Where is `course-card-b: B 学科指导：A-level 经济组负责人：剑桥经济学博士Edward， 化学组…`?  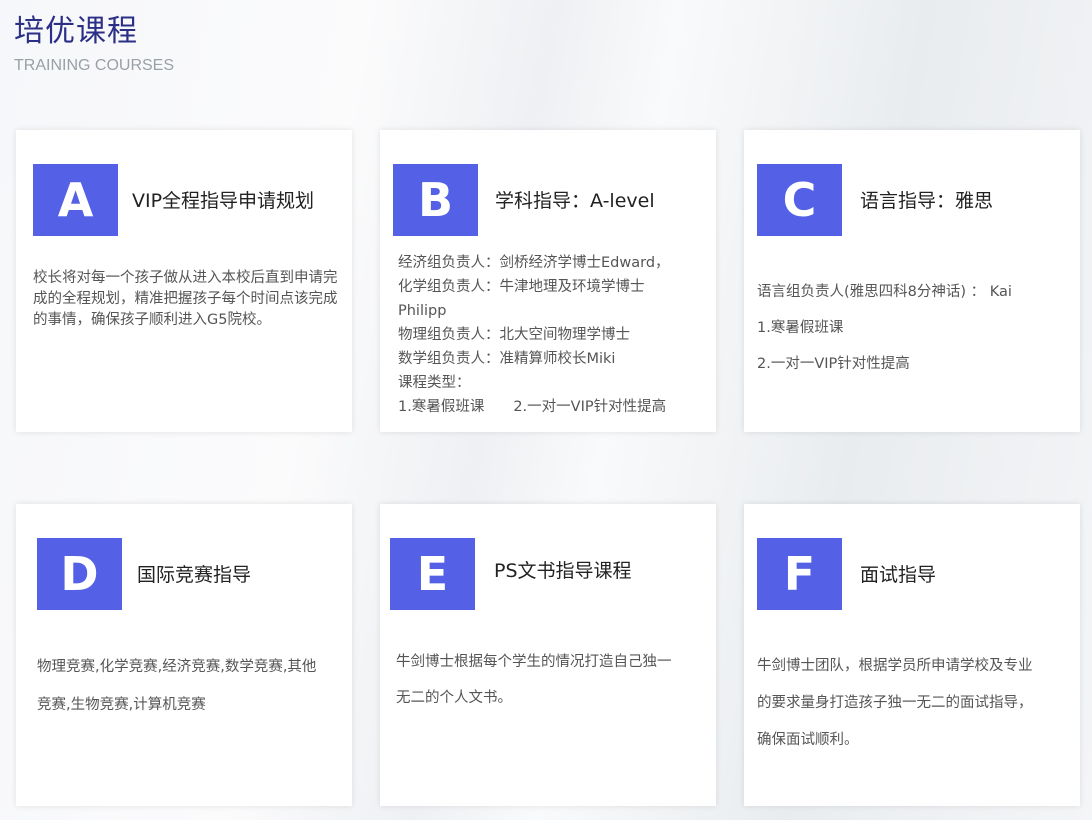
course-card-b: B 学科指导：A-level 经济组负责人：剑桥经济学博士Edward， 化学组… is located at coordinates (548, 281).